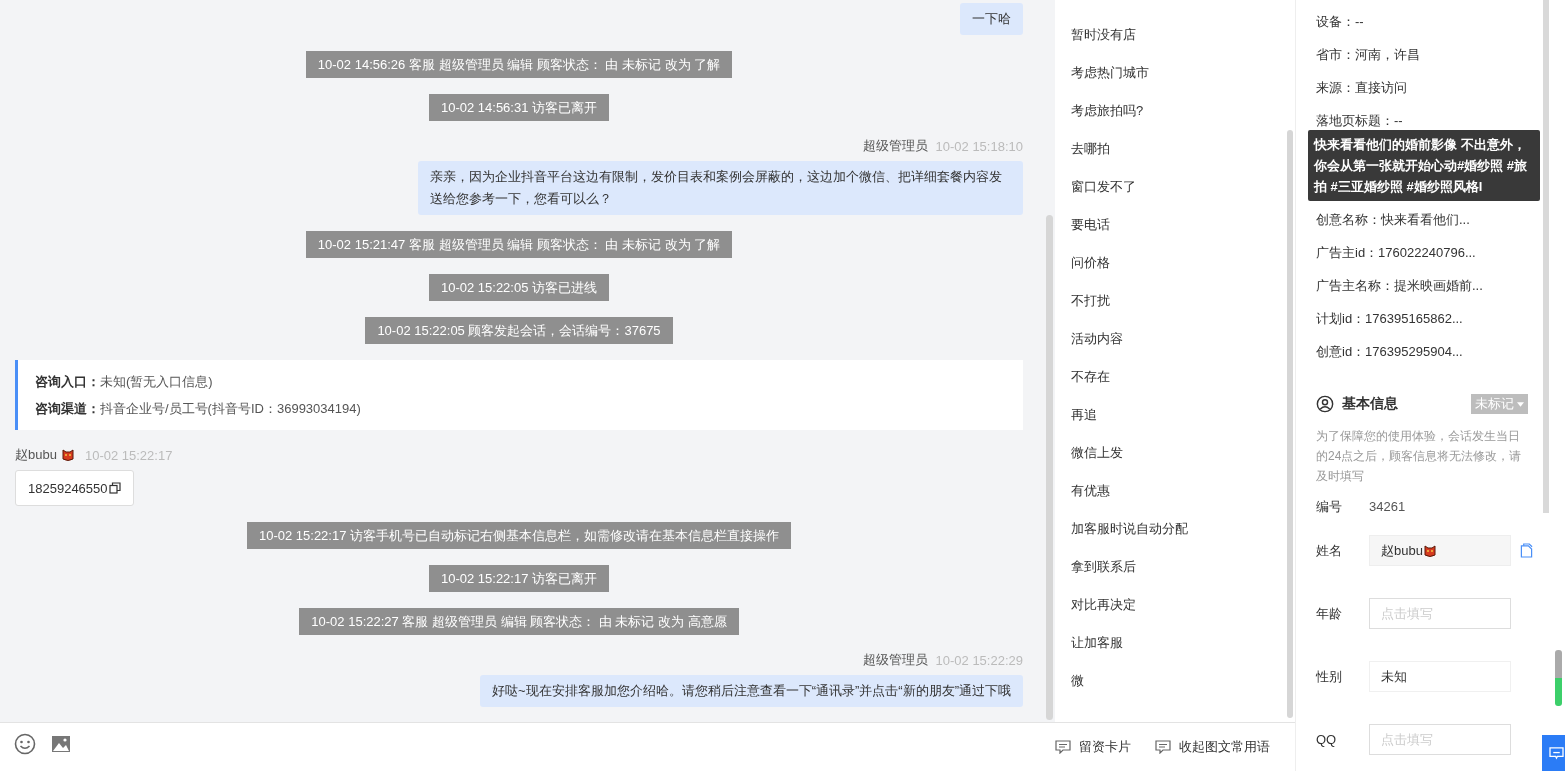 The height and width of the screenshot is (771, 1565). What do you see at coordinates (519, 330) in the screenshot?
I see `system-notice: 10-02 15:22:05 顾客发起会话，会话编号：37675` at bounding box center [519, 330].